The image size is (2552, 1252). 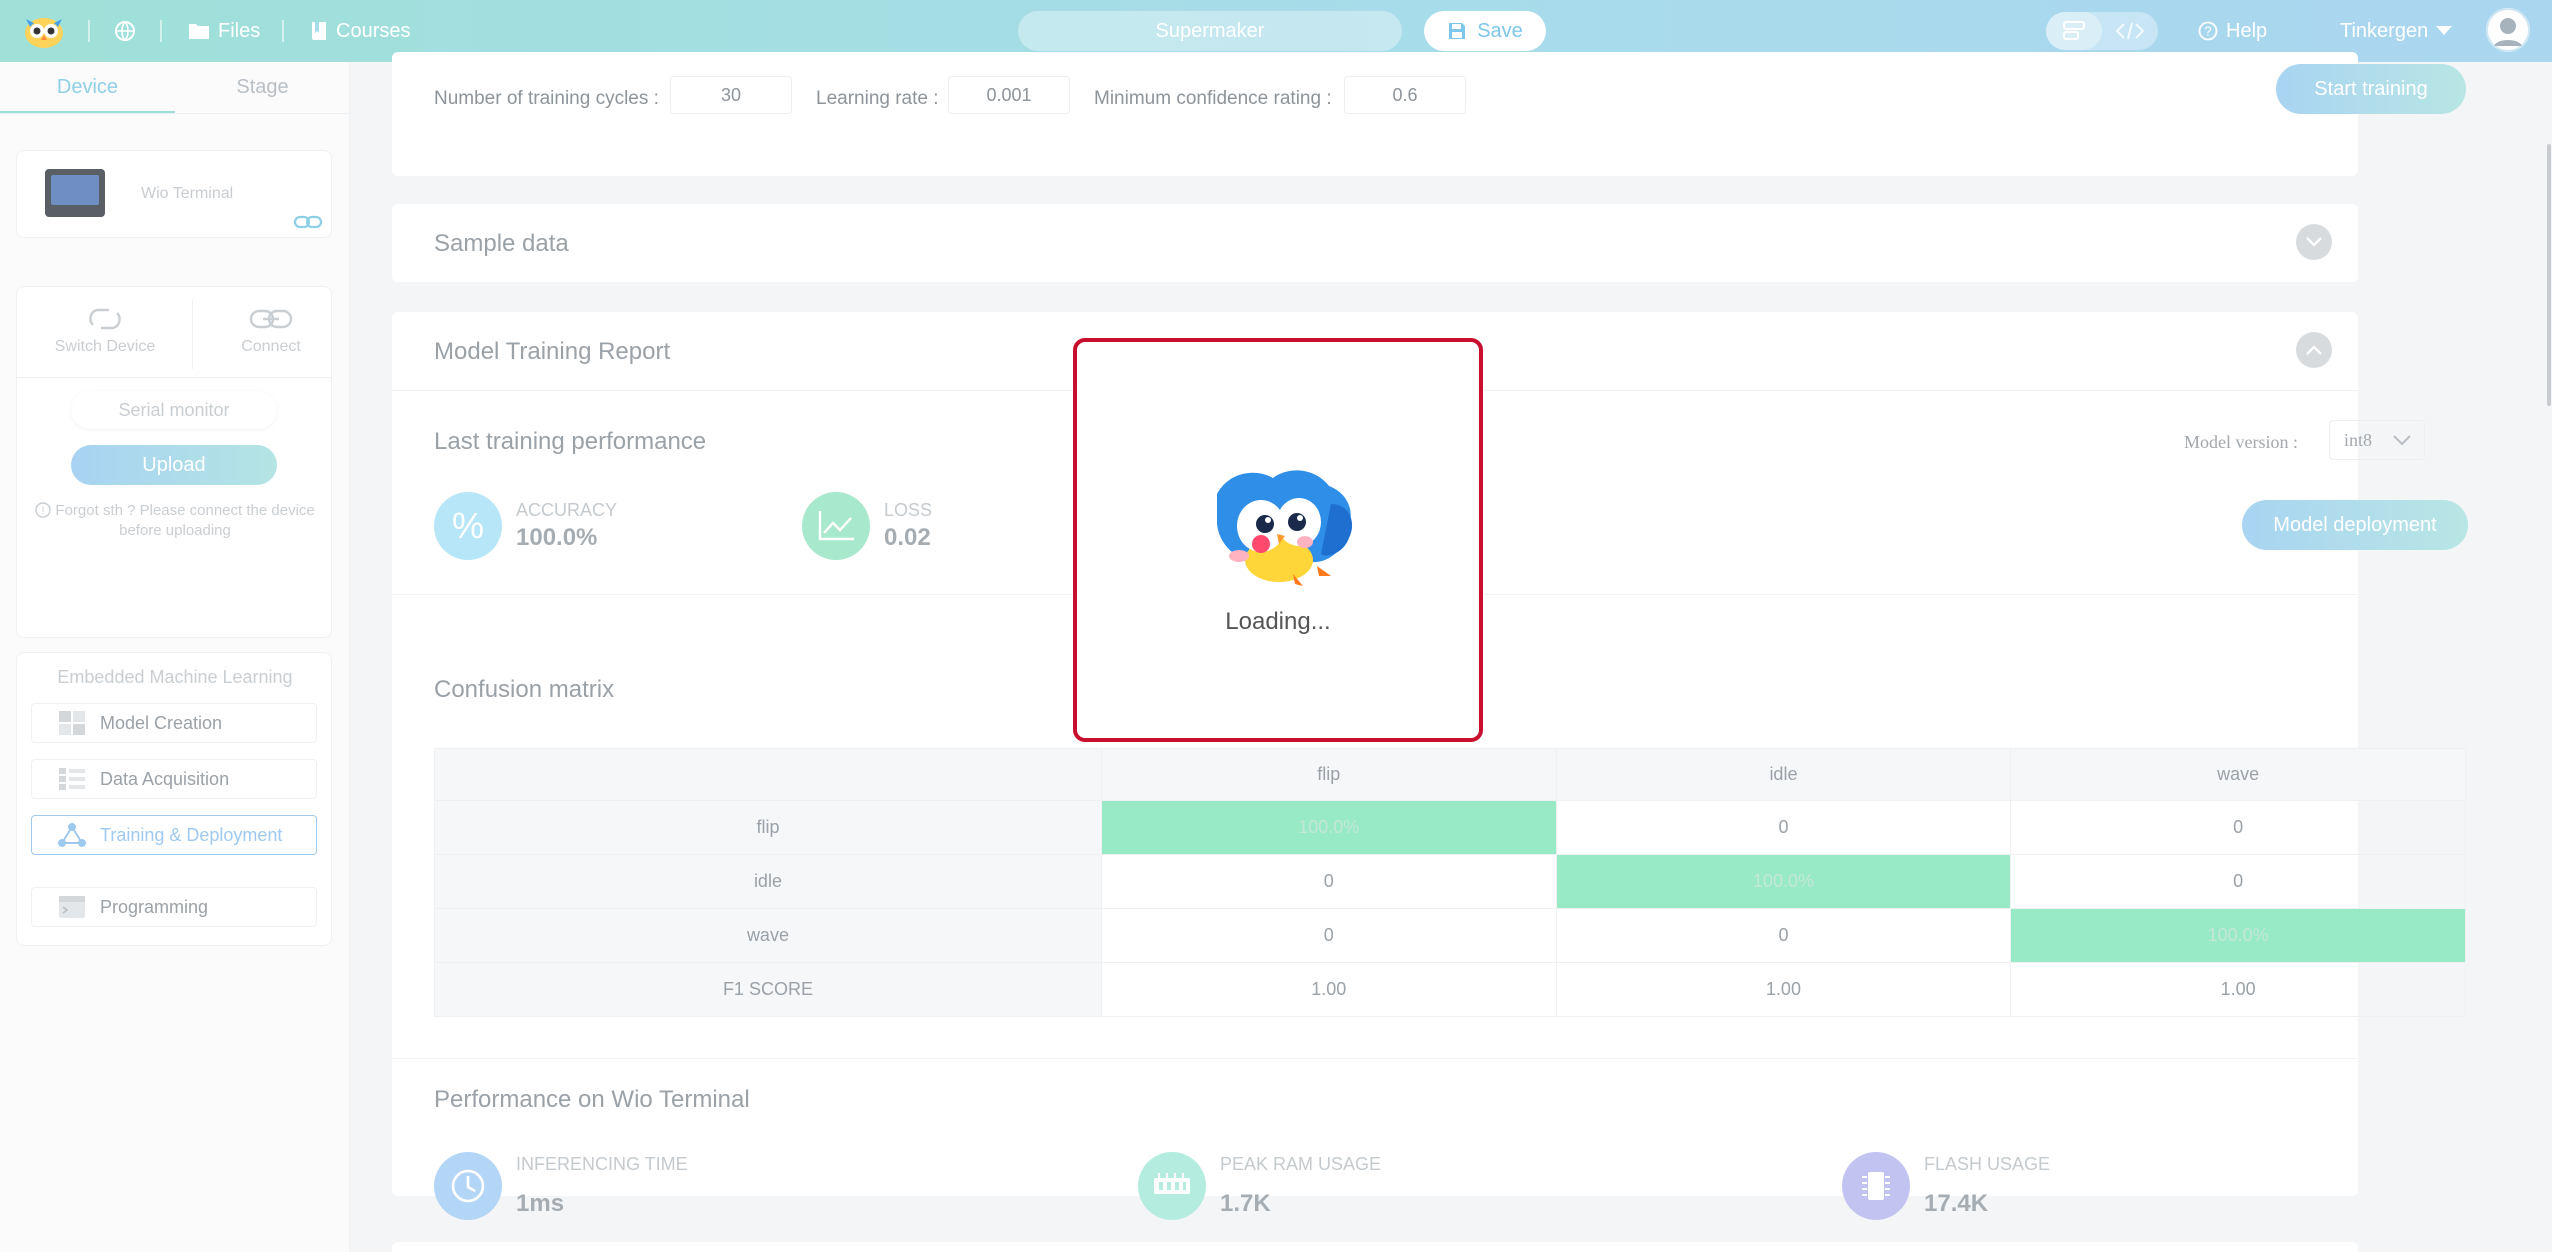 I want to click on help-icon: ?, so click(x=2208, y=31).